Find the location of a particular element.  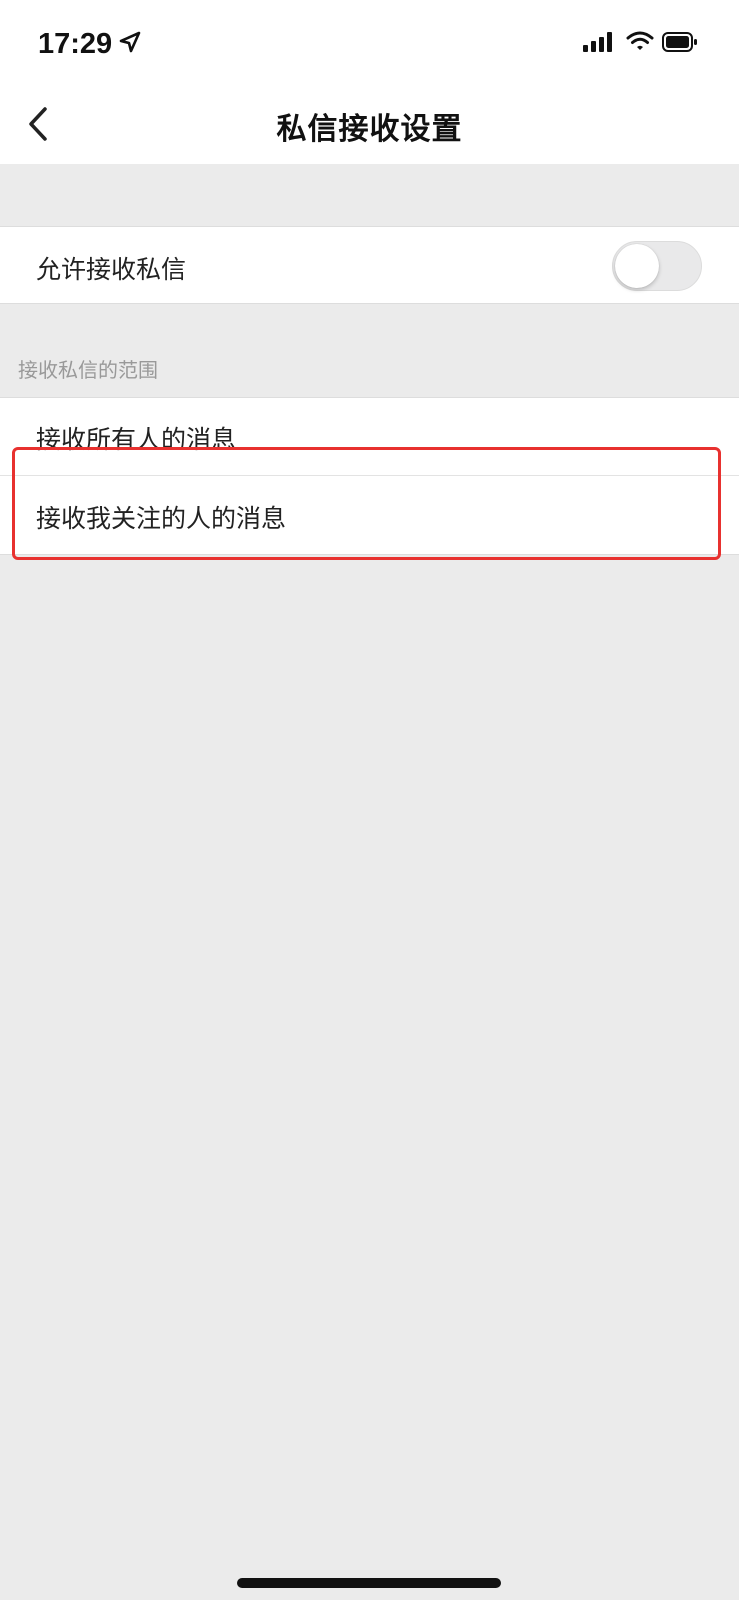

location-arrow-icon is located at coordinates (130, 44).